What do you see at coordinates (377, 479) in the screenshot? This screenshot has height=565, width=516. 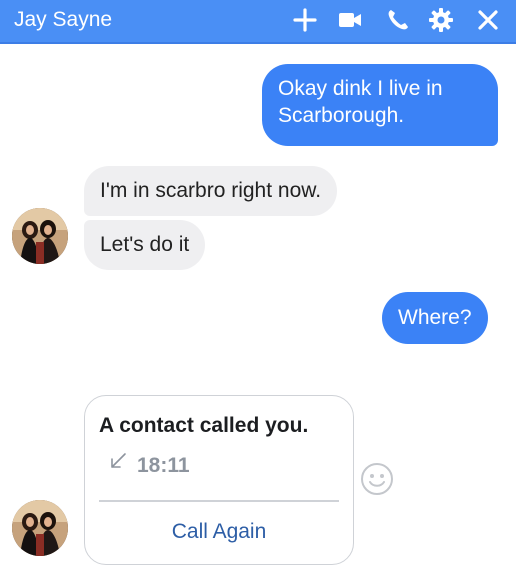 I see `emoji-reaction-icon` at bounding box center [377, 479].